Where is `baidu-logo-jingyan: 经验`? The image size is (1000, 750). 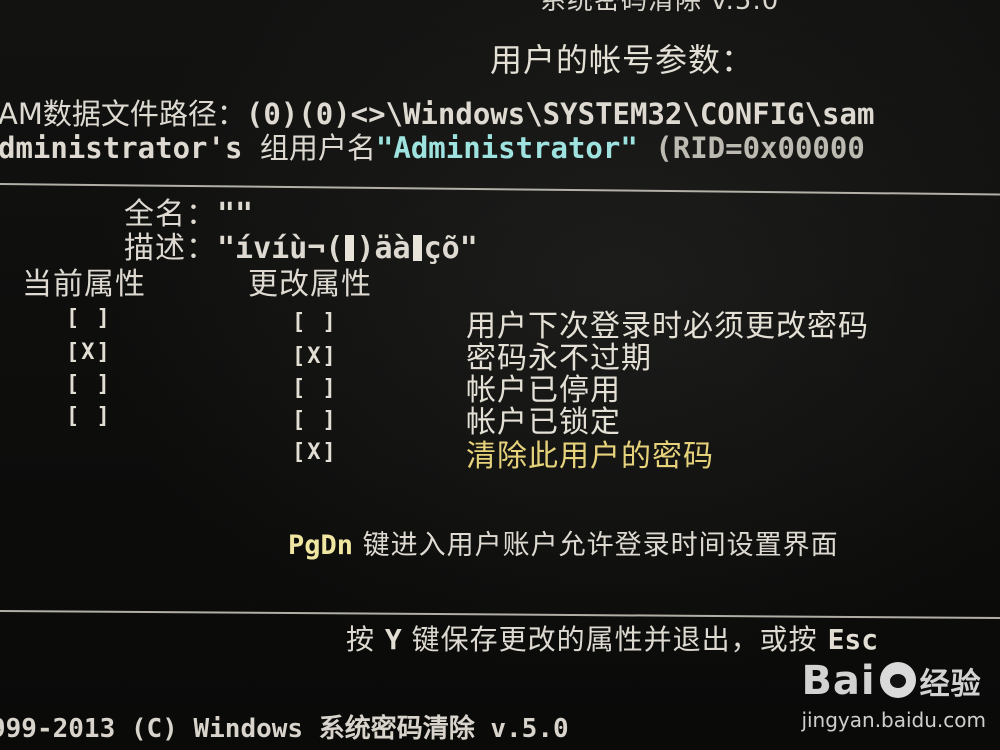
baidu-logo-jingyan: 经验 is located at coordinates (950, 684).